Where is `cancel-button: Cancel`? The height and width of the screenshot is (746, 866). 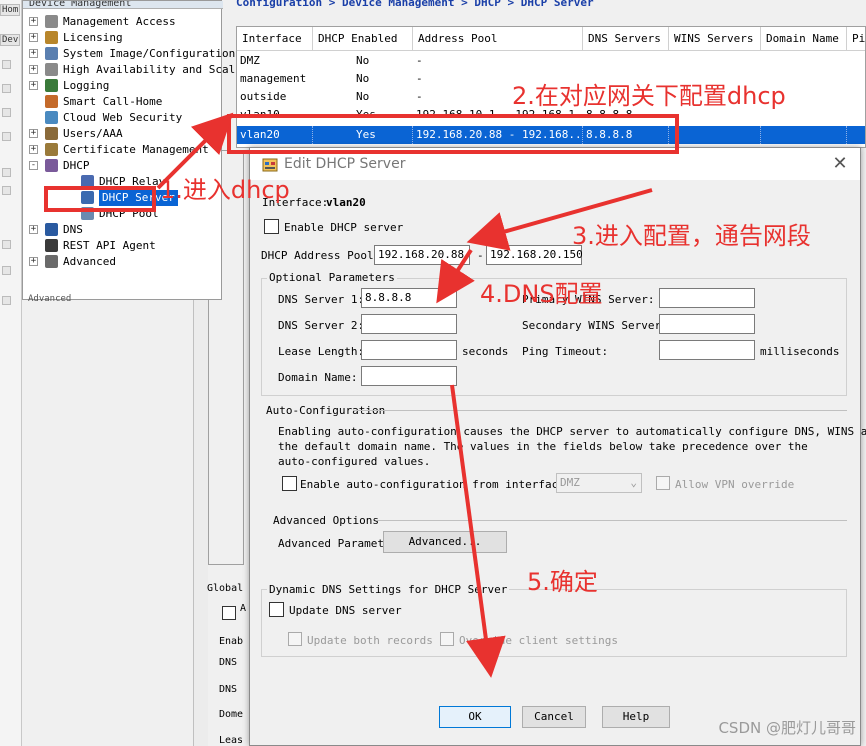
cancel-button: Cancel is located at coordinates (554, 717).